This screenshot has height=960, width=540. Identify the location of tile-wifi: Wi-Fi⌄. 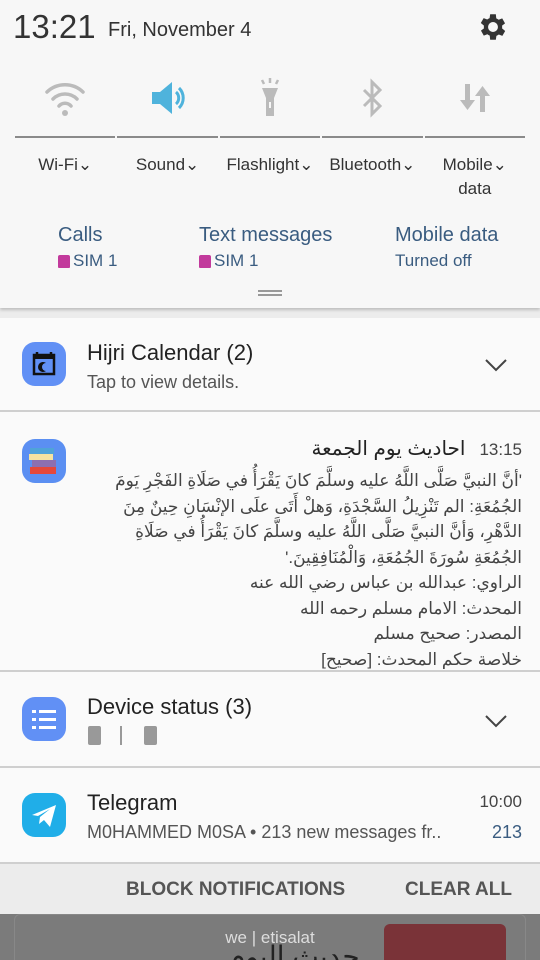
(65, 138).